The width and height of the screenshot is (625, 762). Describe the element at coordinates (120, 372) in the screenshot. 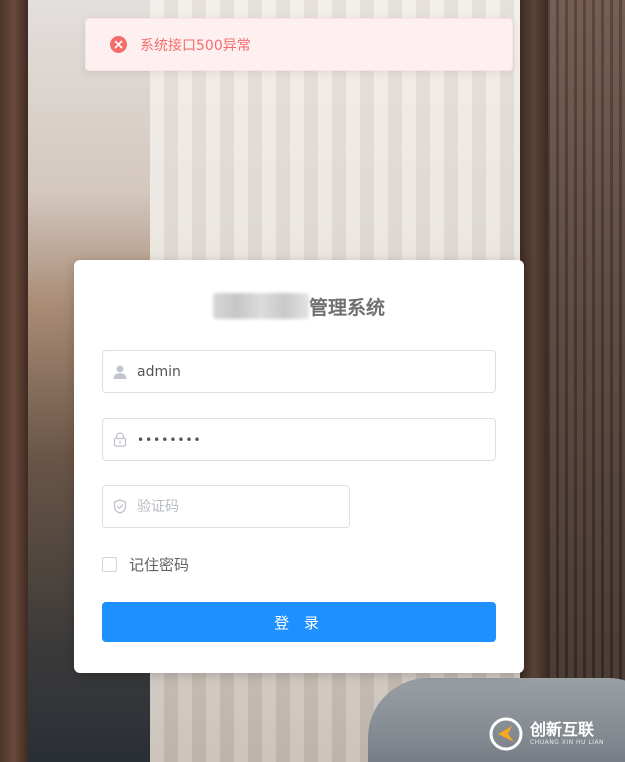

I see `user-icon` at that location.